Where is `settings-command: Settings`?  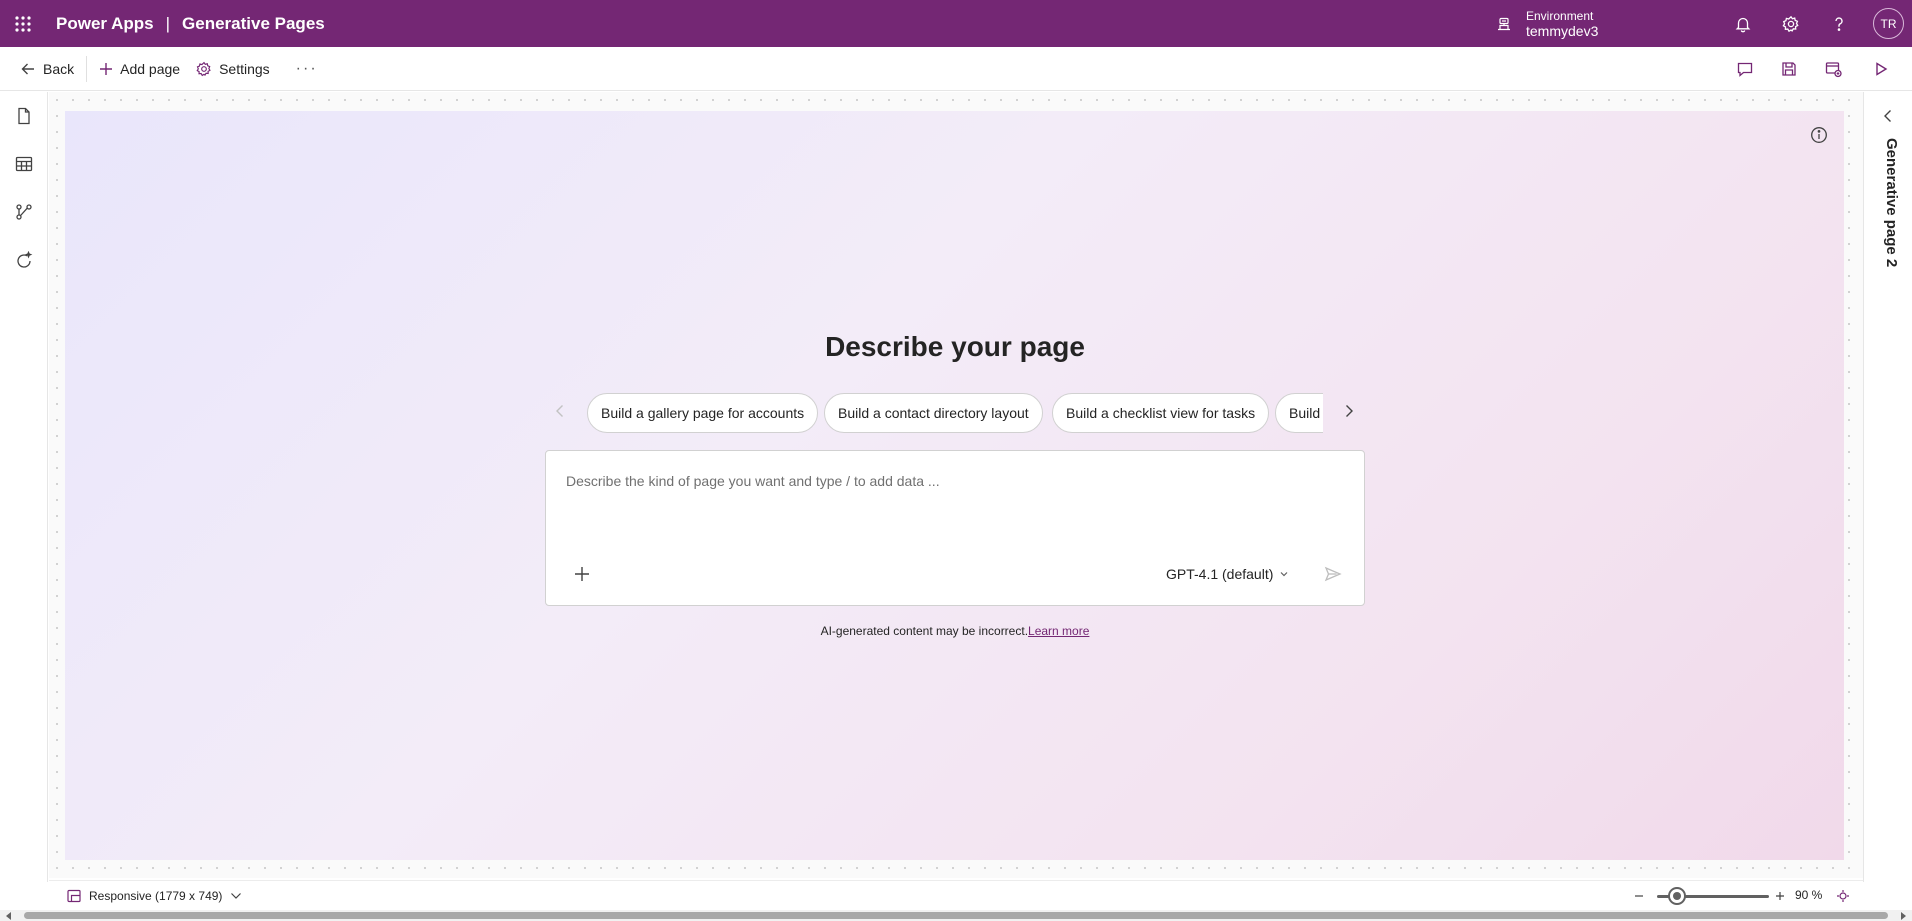 settings-command: Settings is located at coordinates (233, 69).